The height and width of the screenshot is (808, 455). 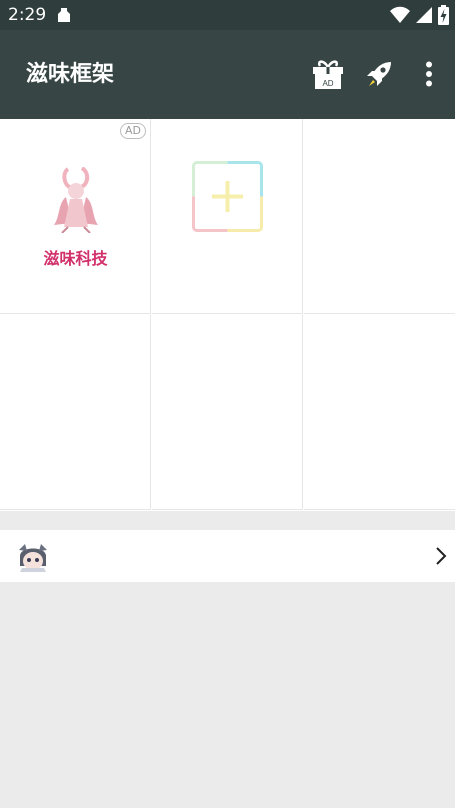 I want to click on chevron-right-icon, so click(x=441, y=556).